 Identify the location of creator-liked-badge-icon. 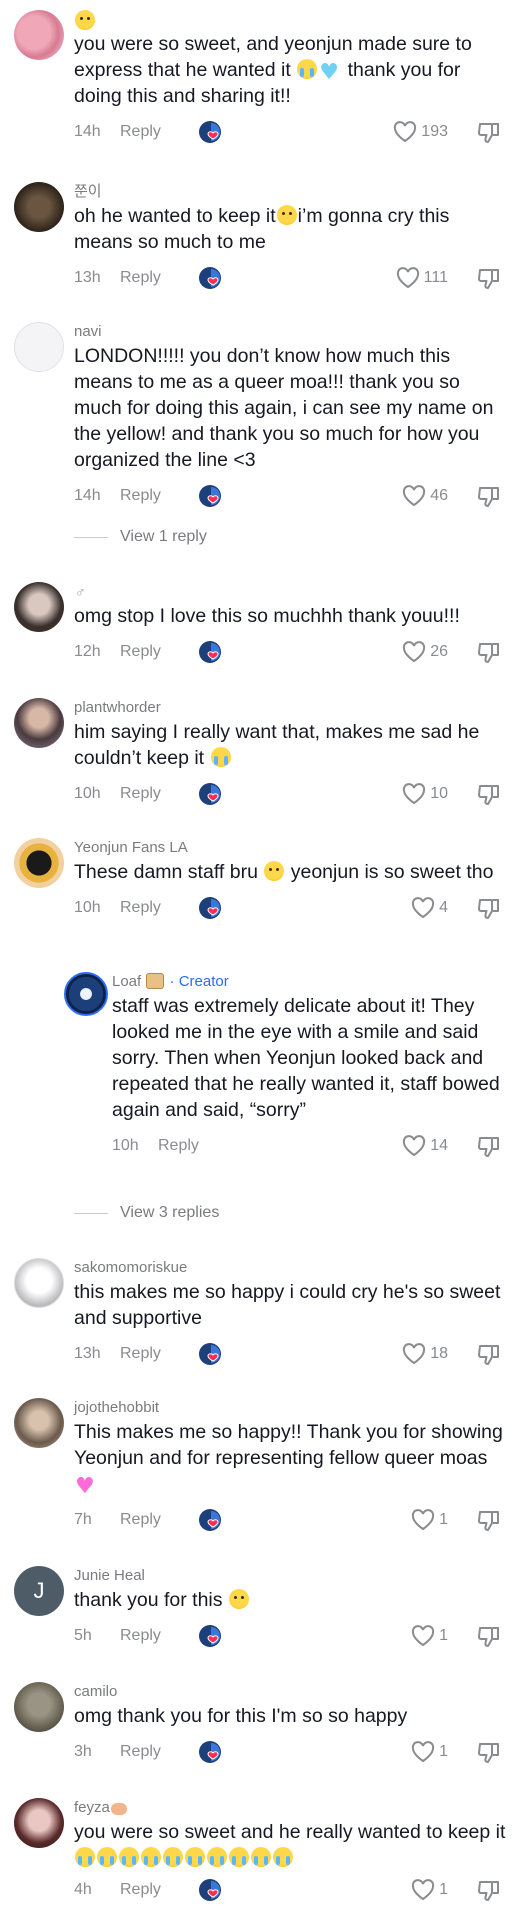
(210, 278).